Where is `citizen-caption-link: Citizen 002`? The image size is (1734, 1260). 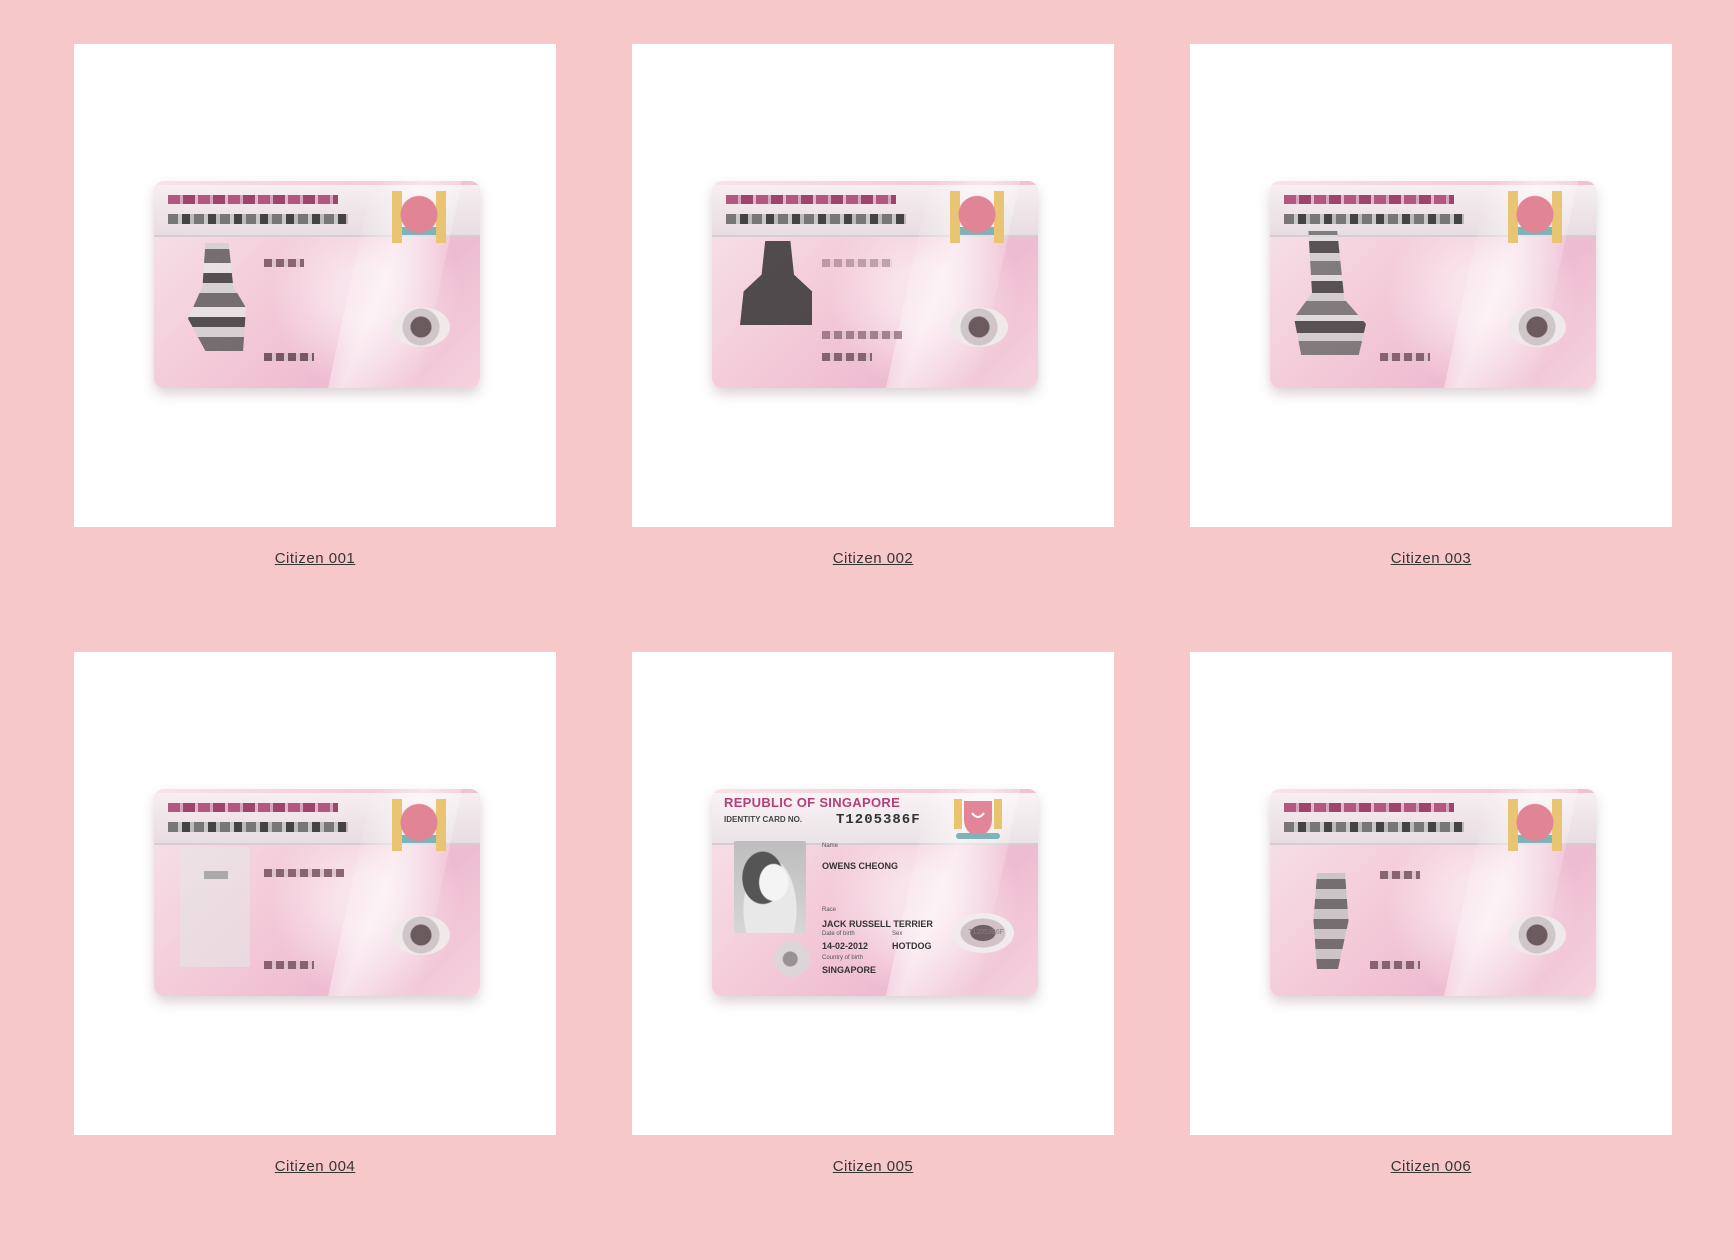 citizen-caption-link: Citizen 002 is located at coordinates (873, 558).